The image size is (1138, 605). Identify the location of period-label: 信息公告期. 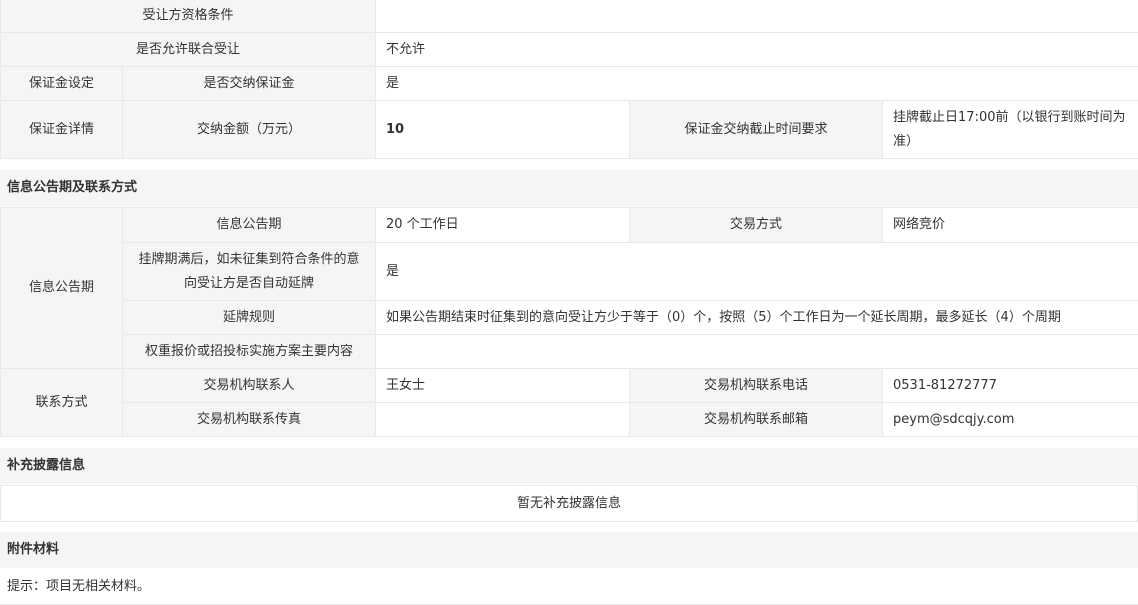
(249, 225).